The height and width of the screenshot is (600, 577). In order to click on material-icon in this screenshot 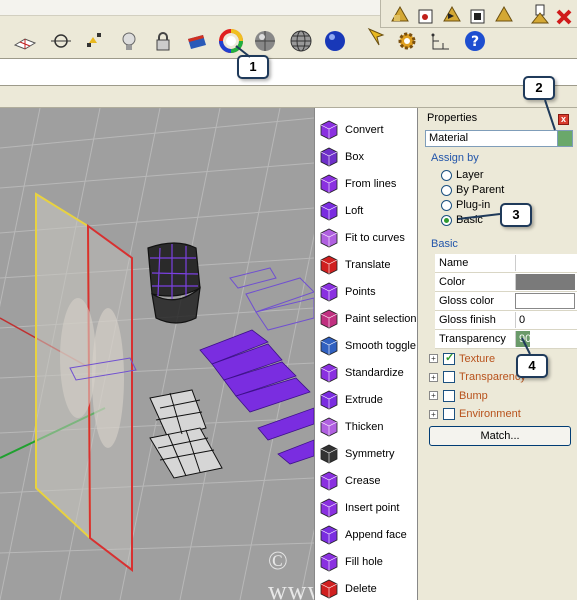, I will do `click(197, 41)`.